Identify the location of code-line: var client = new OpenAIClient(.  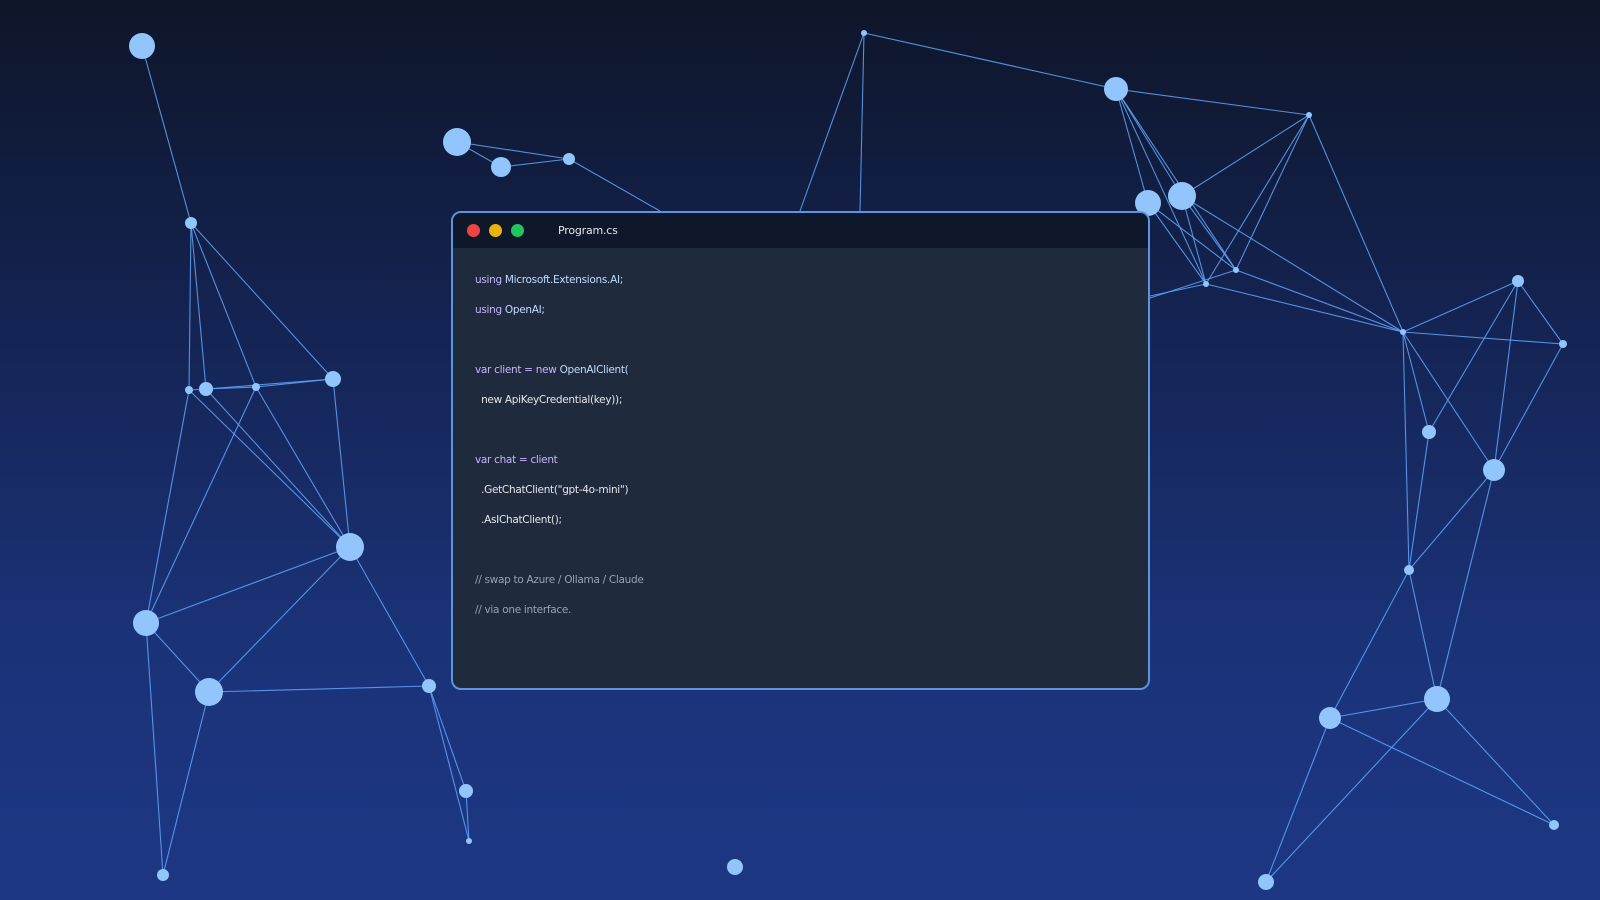
(811, 370).